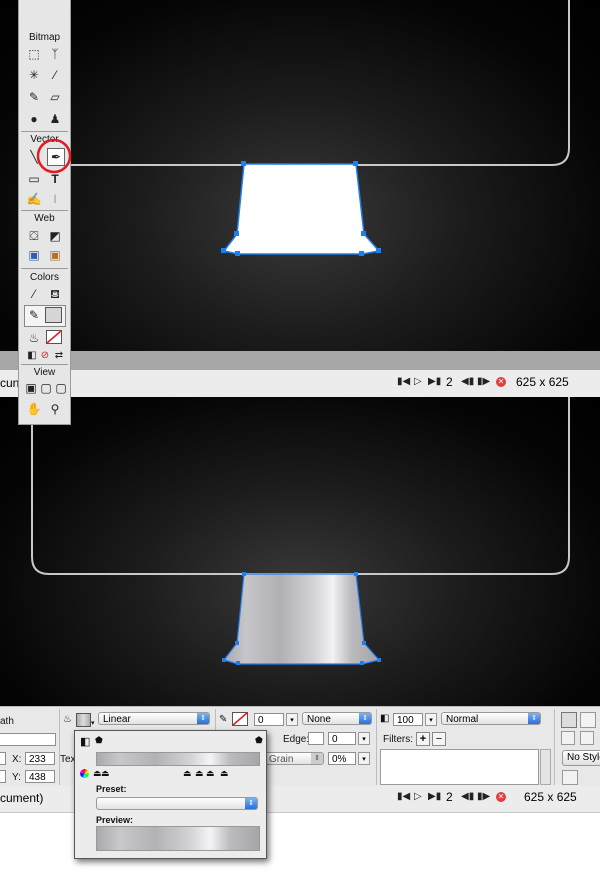 The height and width of the screenshot is (874, 600). What do you see at coordinates (55, 409) in the screenshot?
I see `zoom-icon: ⚲` at bounding box center [55, 409].